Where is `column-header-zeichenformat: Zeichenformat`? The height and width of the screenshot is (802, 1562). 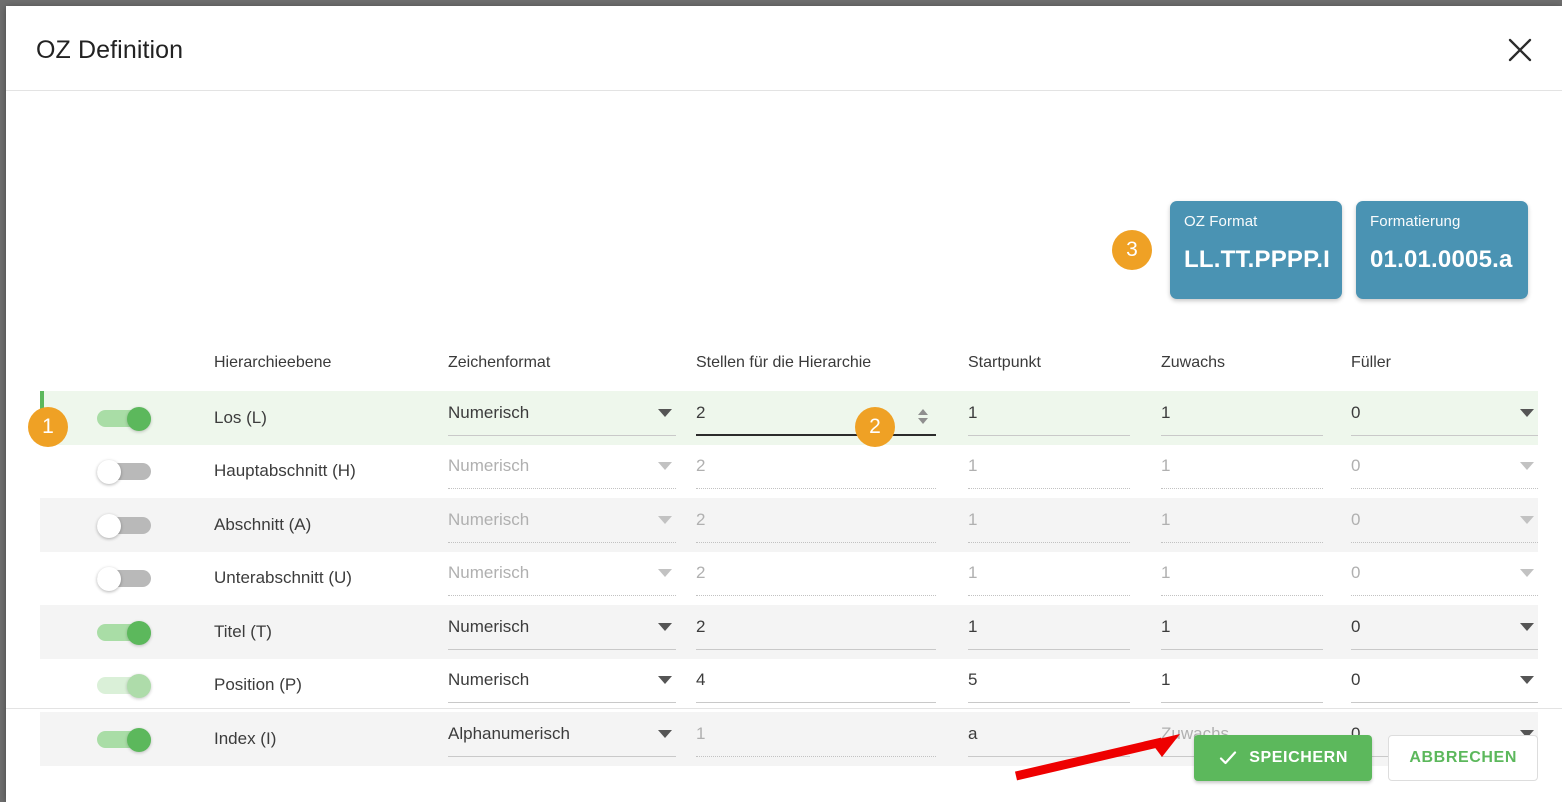 column-header-zeichenformat: Zeichenformat is located at coordinates (499, 362).